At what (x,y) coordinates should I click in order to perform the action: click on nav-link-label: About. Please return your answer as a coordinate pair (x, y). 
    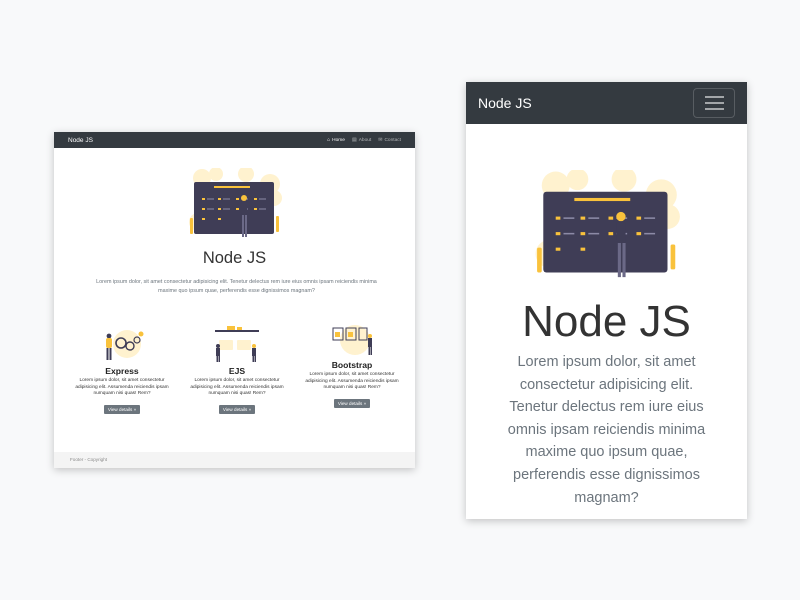
    Looking at the image, I should click on (365, 140).